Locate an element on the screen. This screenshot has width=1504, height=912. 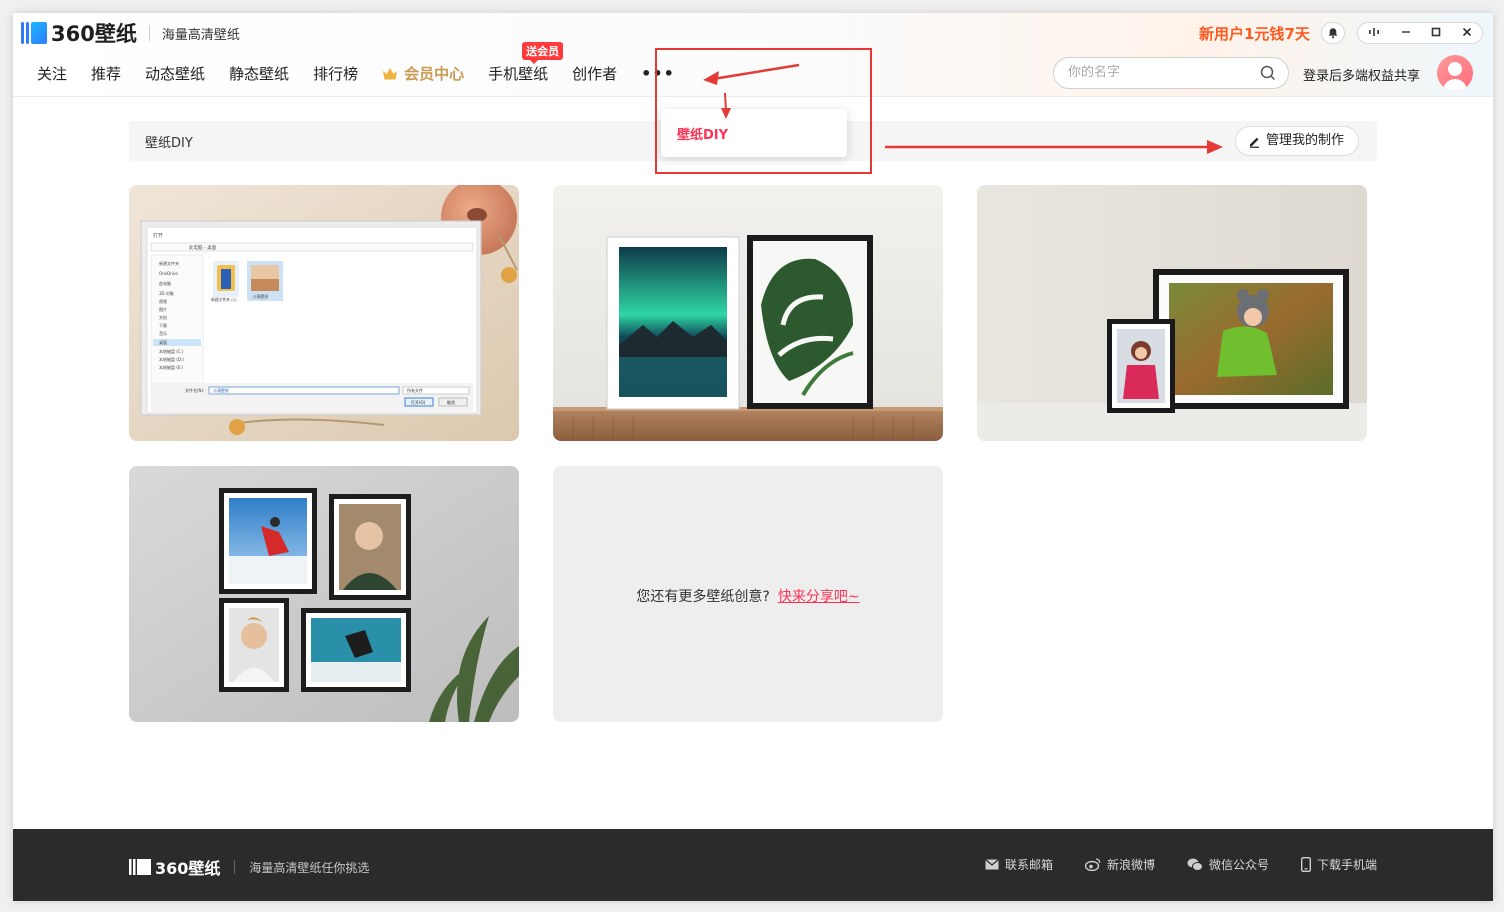
footer-link-wechat: 微信公众号 is located at coordinates (1228, 864).